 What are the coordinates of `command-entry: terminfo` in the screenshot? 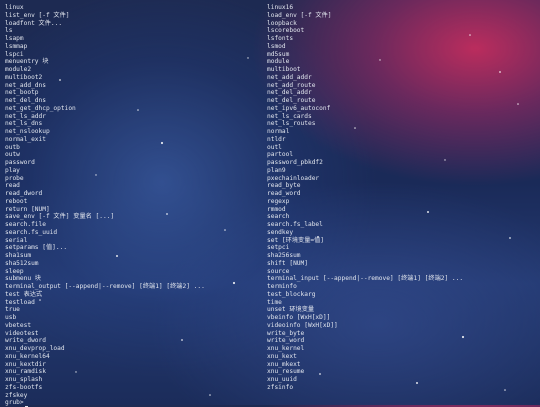 It's located at (282, 286).